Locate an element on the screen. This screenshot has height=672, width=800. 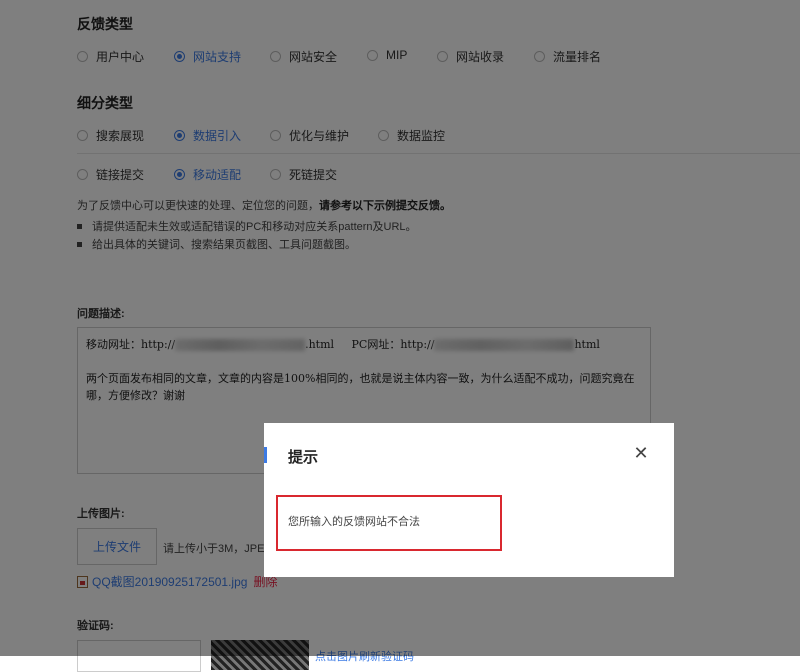
dialog-title: 提示 is located at coordinates (303, 457).